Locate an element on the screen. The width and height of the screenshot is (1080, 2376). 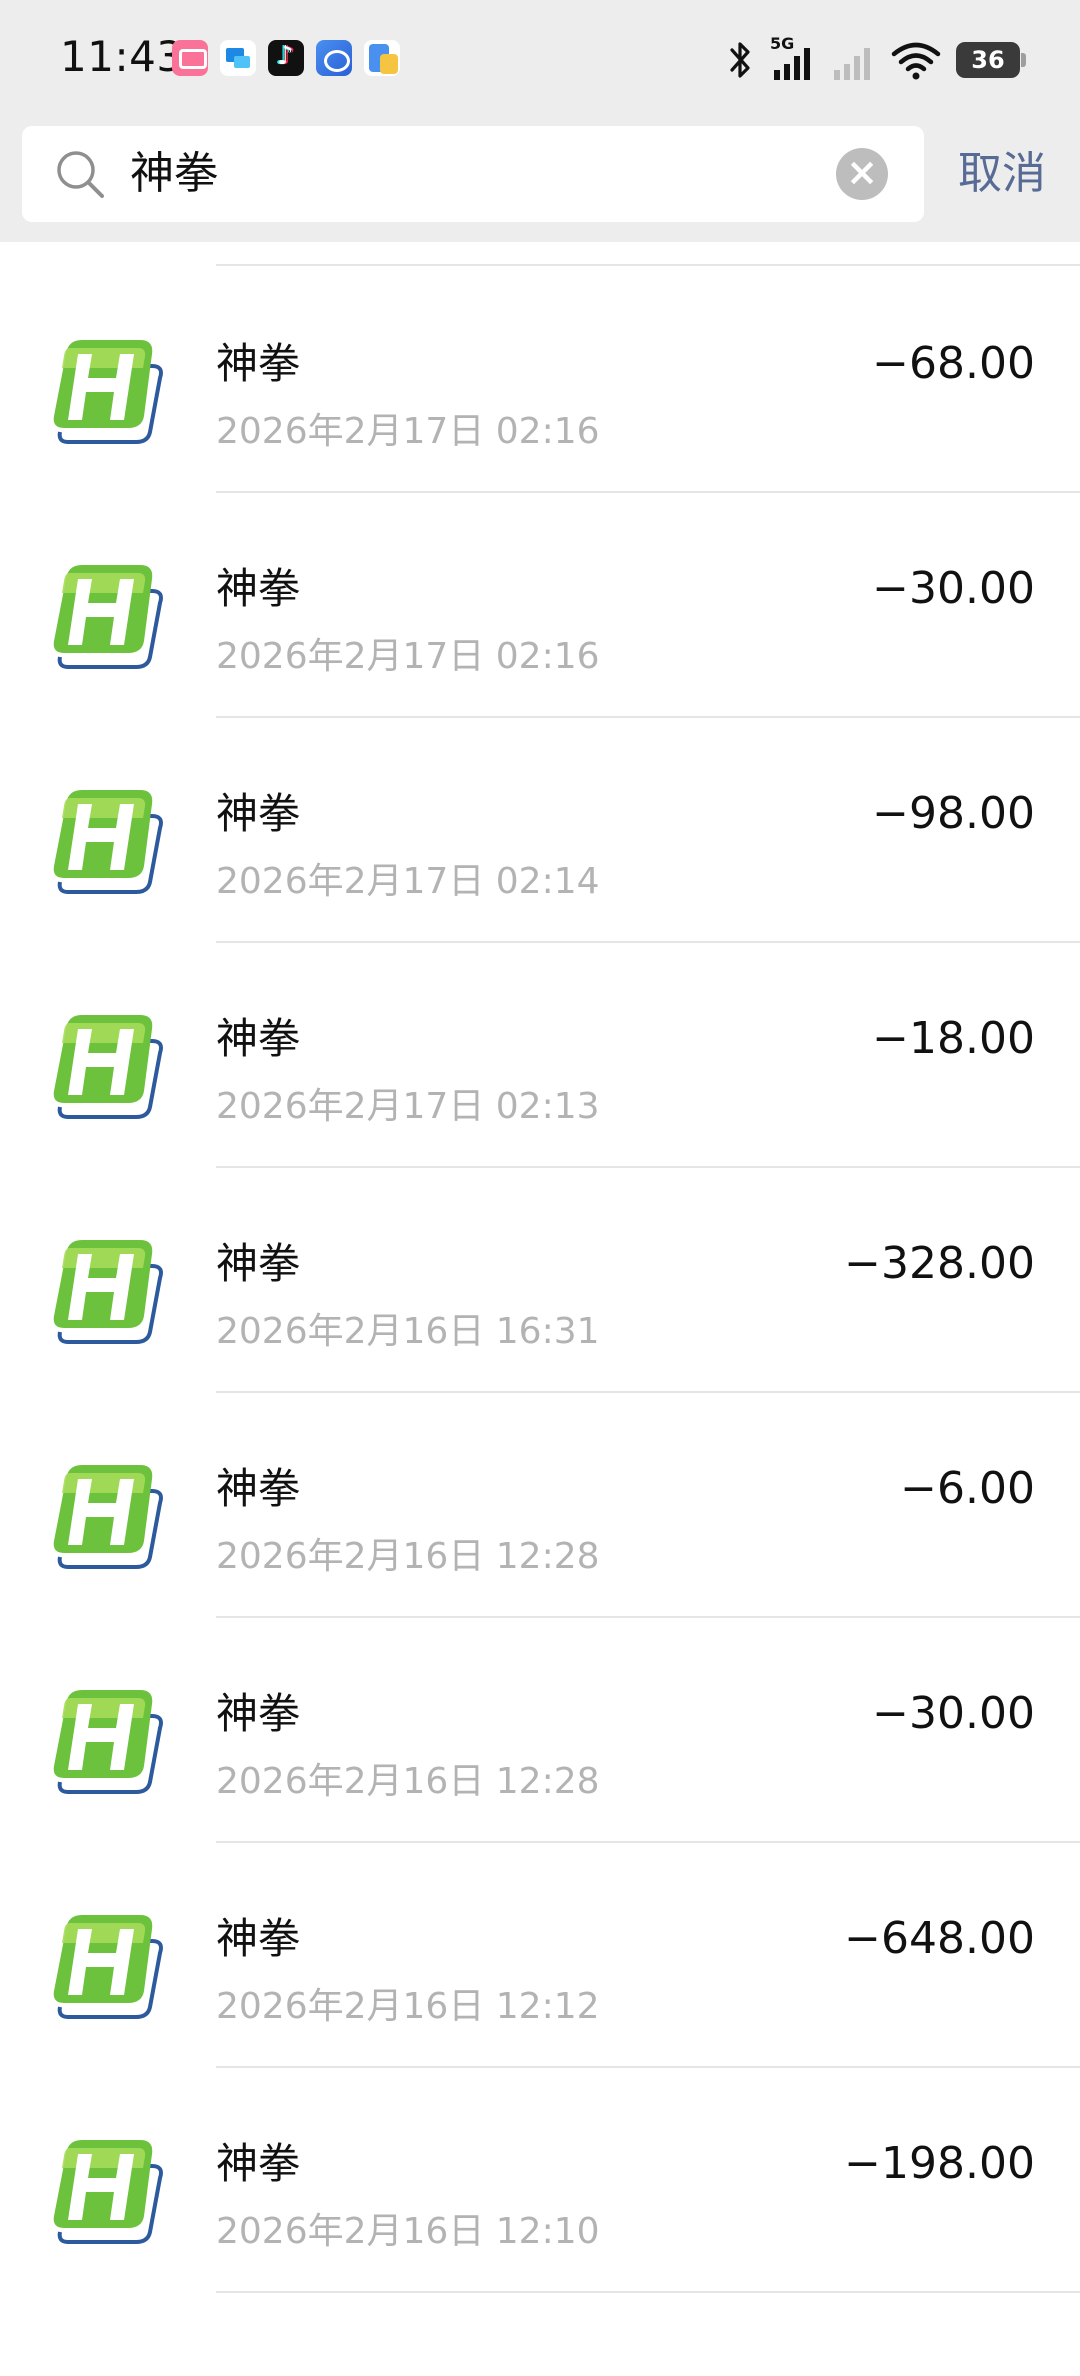
transaction-amount: −18.00 is located at coordinates (953, 1038).